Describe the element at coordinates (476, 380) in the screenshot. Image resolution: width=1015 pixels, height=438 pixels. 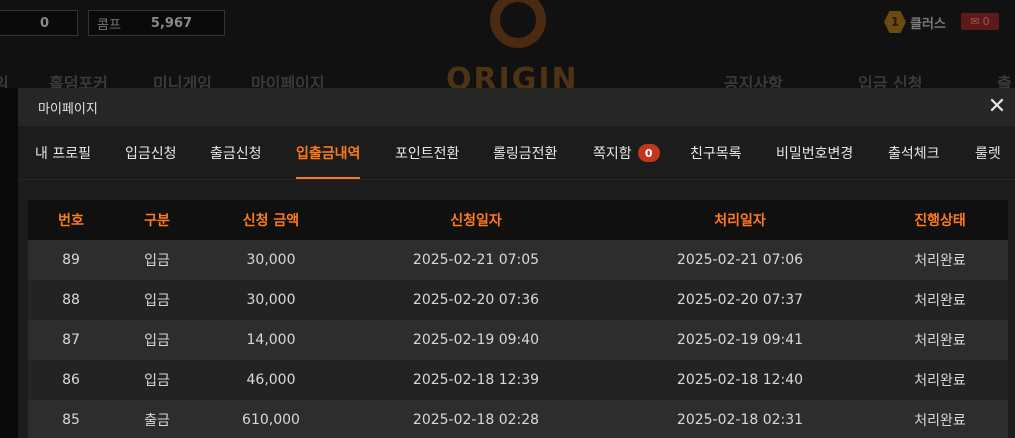
I see `row-request-date: 2025-02-18 12:39` at that location.